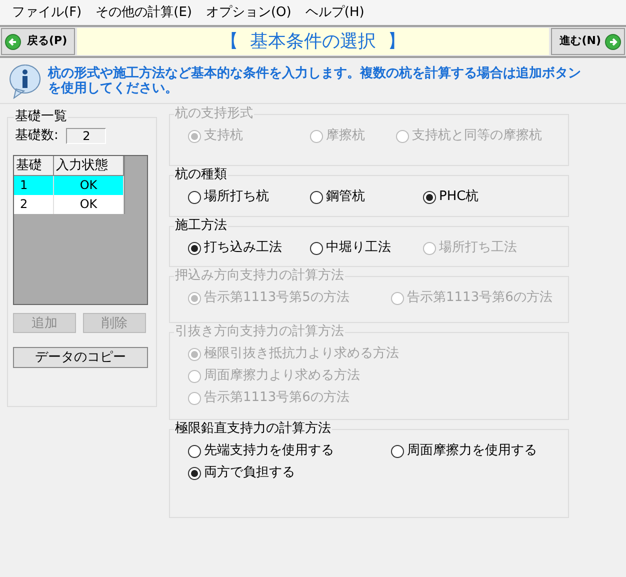  What do you see at coordinates (259, 332) in the screenshot?
I see `group-title: 引抜き方向支持力の計算方法` at bounding box center [259, 332].